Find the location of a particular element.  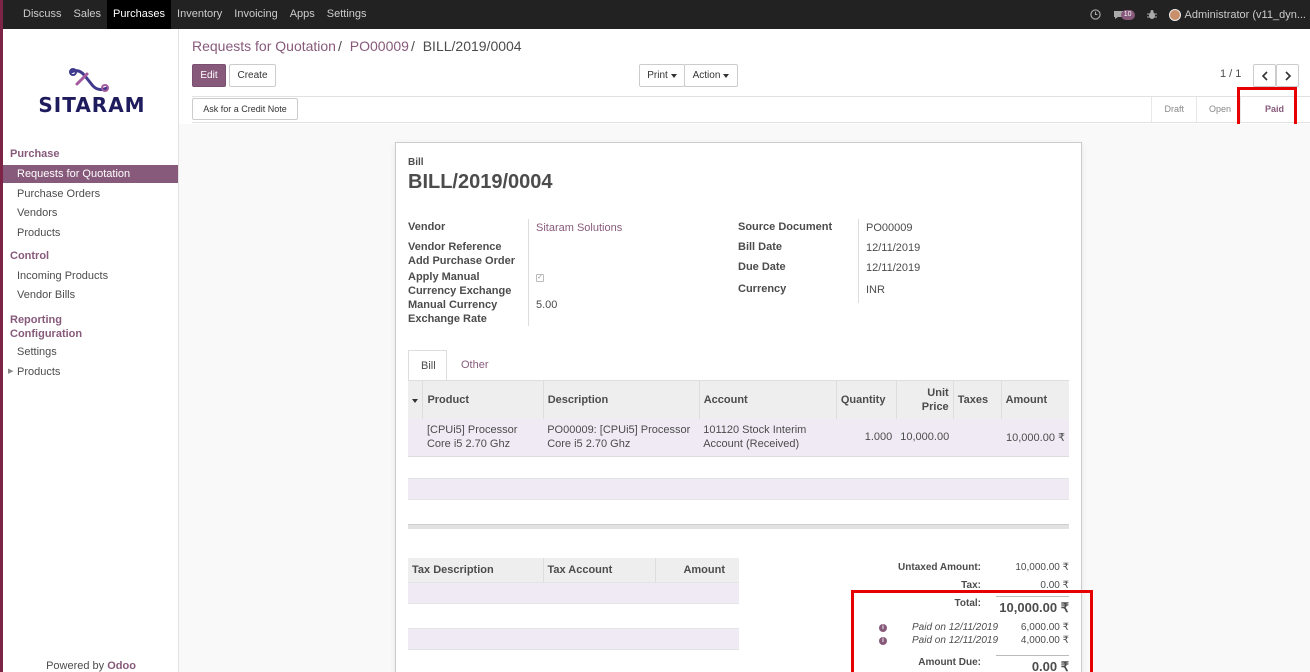

action-button: Action is located at coordinates (711, 75).